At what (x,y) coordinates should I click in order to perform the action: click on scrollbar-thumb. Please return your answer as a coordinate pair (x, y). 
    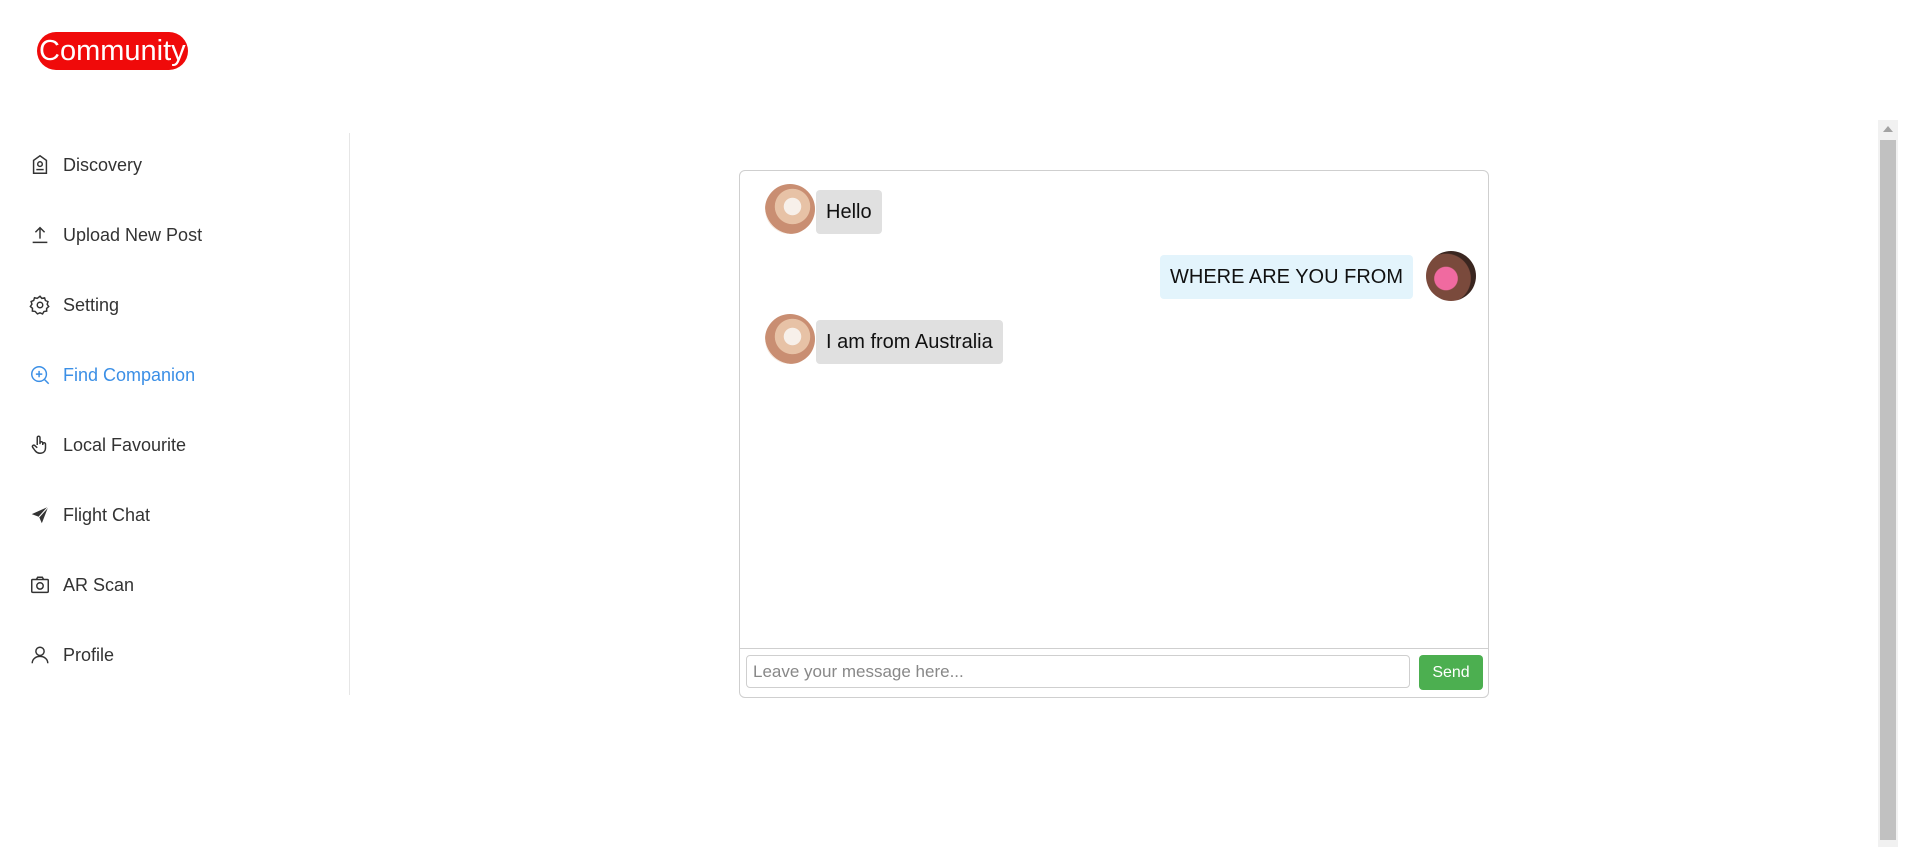
    Looking at the image, I should click on (1888, 490).